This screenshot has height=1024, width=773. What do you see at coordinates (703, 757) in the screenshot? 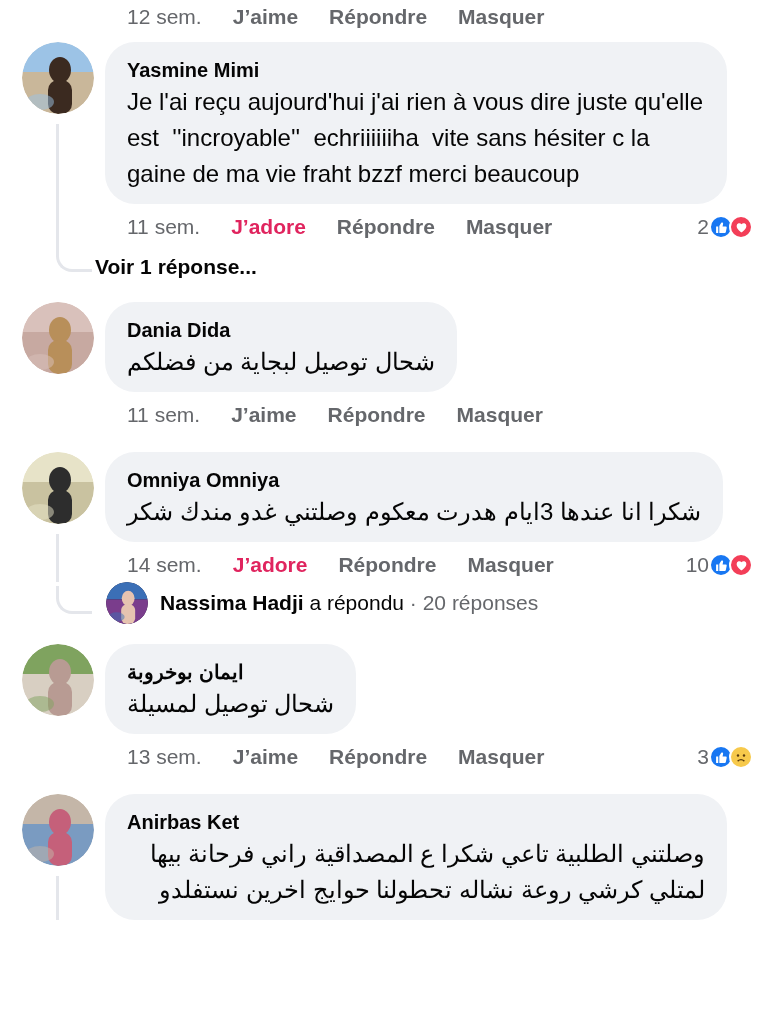
I see `reaction-count: 3` at bounding box center [703, 757].